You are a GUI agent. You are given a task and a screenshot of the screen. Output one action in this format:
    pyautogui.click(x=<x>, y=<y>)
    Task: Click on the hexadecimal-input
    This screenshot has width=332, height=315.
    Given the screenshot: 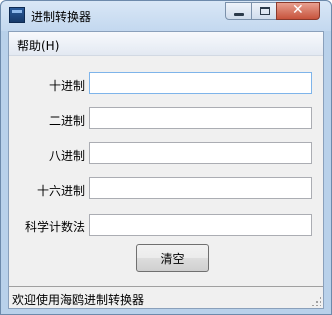 What is the action you would take?
    pyautogui.click(x=200, y=188)
    